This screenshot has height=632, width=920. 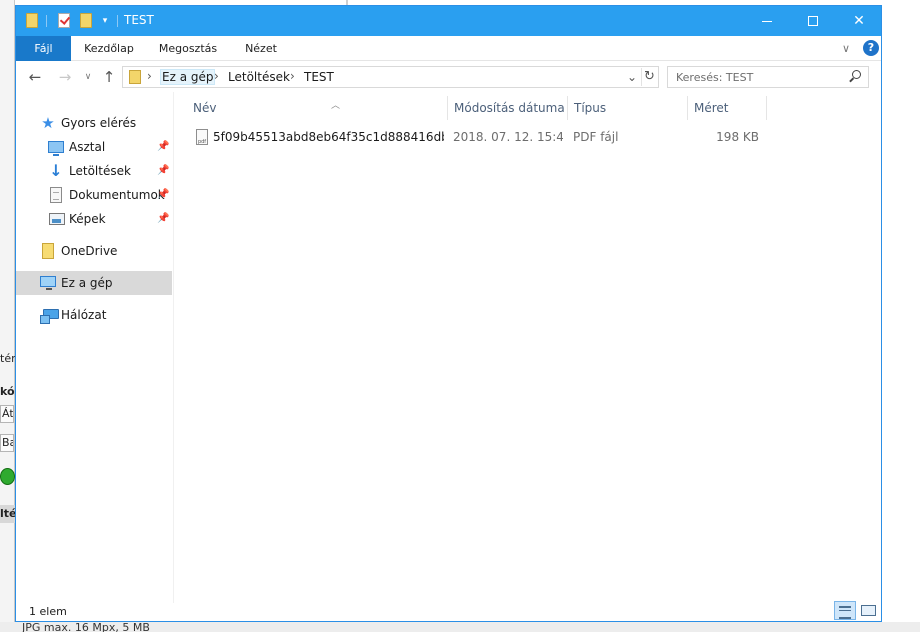 What do you see at coordinates (86, 626) in the screenshot?
I see `background-bottom-text: JPG max. 16 Mpx, 5 MB` at bounding box center [86, 626].